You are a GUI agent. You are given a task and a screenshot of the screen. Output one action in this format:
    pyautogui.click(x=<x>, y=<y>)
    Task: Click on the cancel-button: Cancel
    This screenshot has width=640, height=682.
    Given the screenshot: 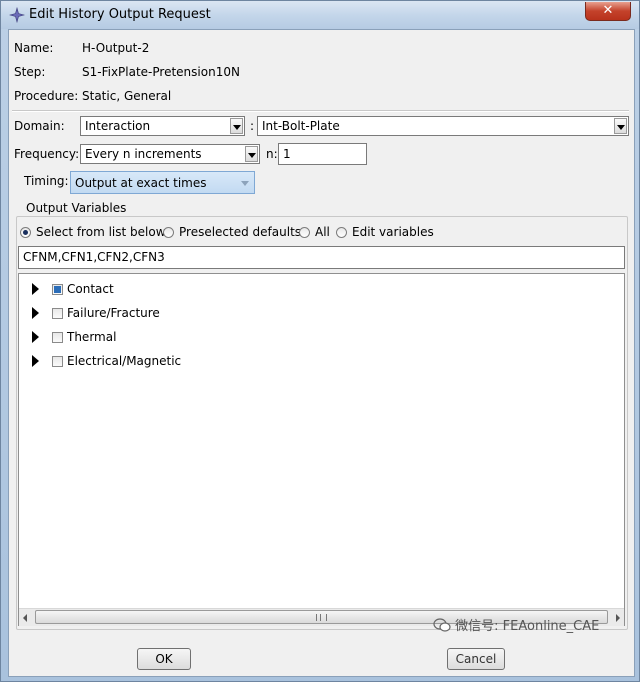 What is the action you would take?
    pyautogui.click(x=476, y=659)
    